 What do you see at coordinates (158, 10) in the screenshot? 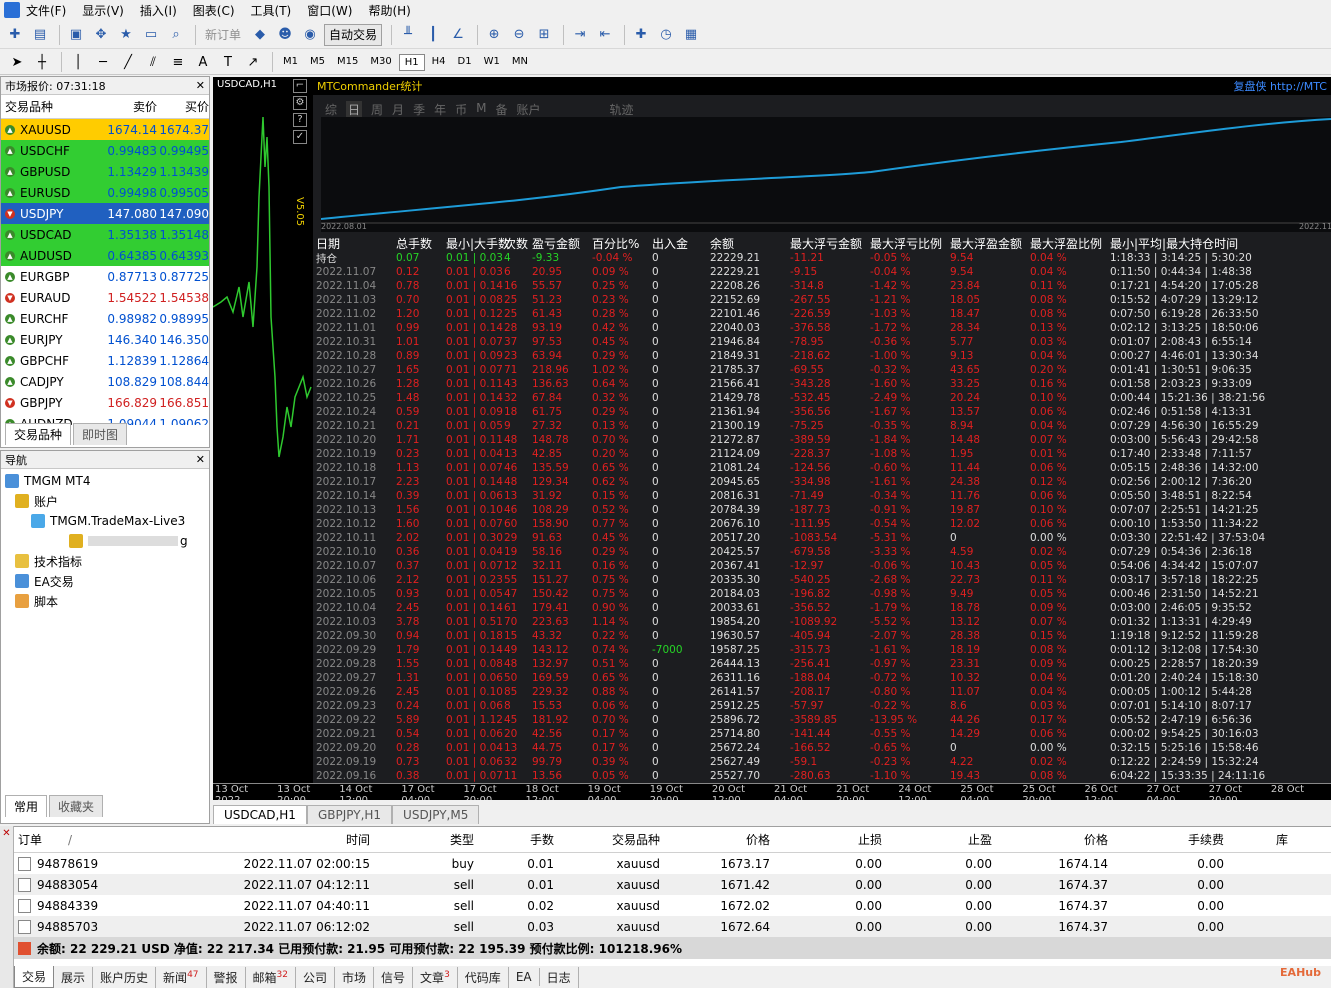
I see `menu-item: 插入(I)` at bounding box center [158, 10].